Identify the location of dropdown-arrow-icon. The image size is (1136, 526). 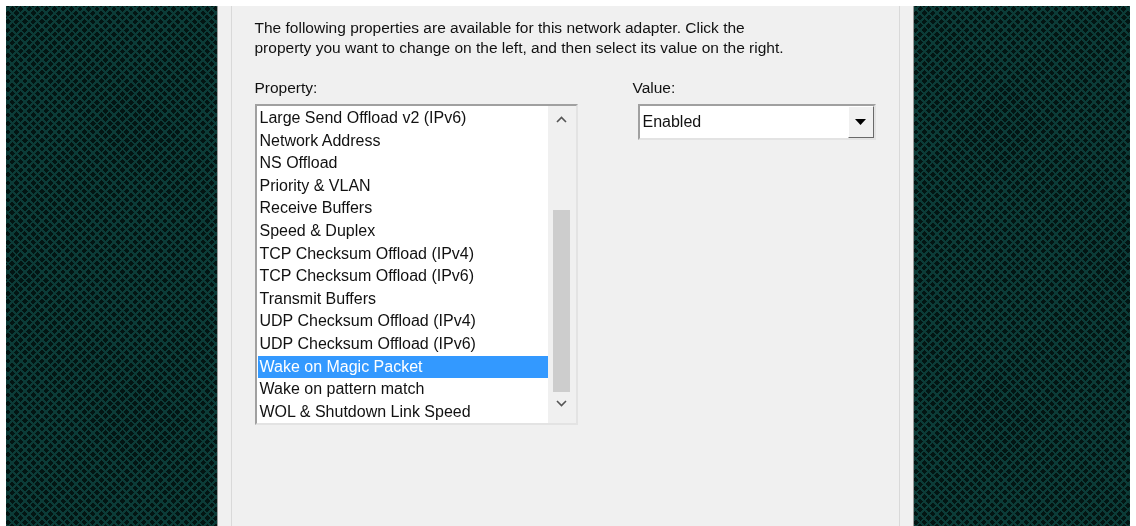
(860, 122).